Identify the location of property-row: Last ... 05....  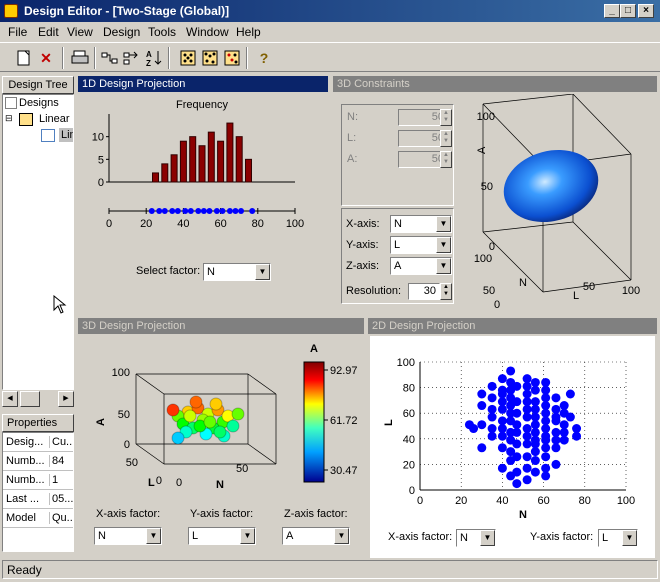
(38, 499).